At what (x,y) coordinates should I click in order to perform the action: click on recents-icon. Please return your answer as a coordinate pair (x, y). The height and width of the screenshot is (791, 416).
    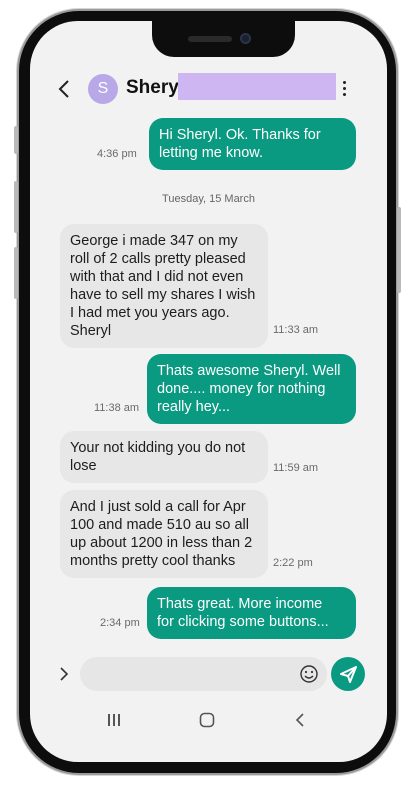
    Looking at the image, I should click on (114, 720).